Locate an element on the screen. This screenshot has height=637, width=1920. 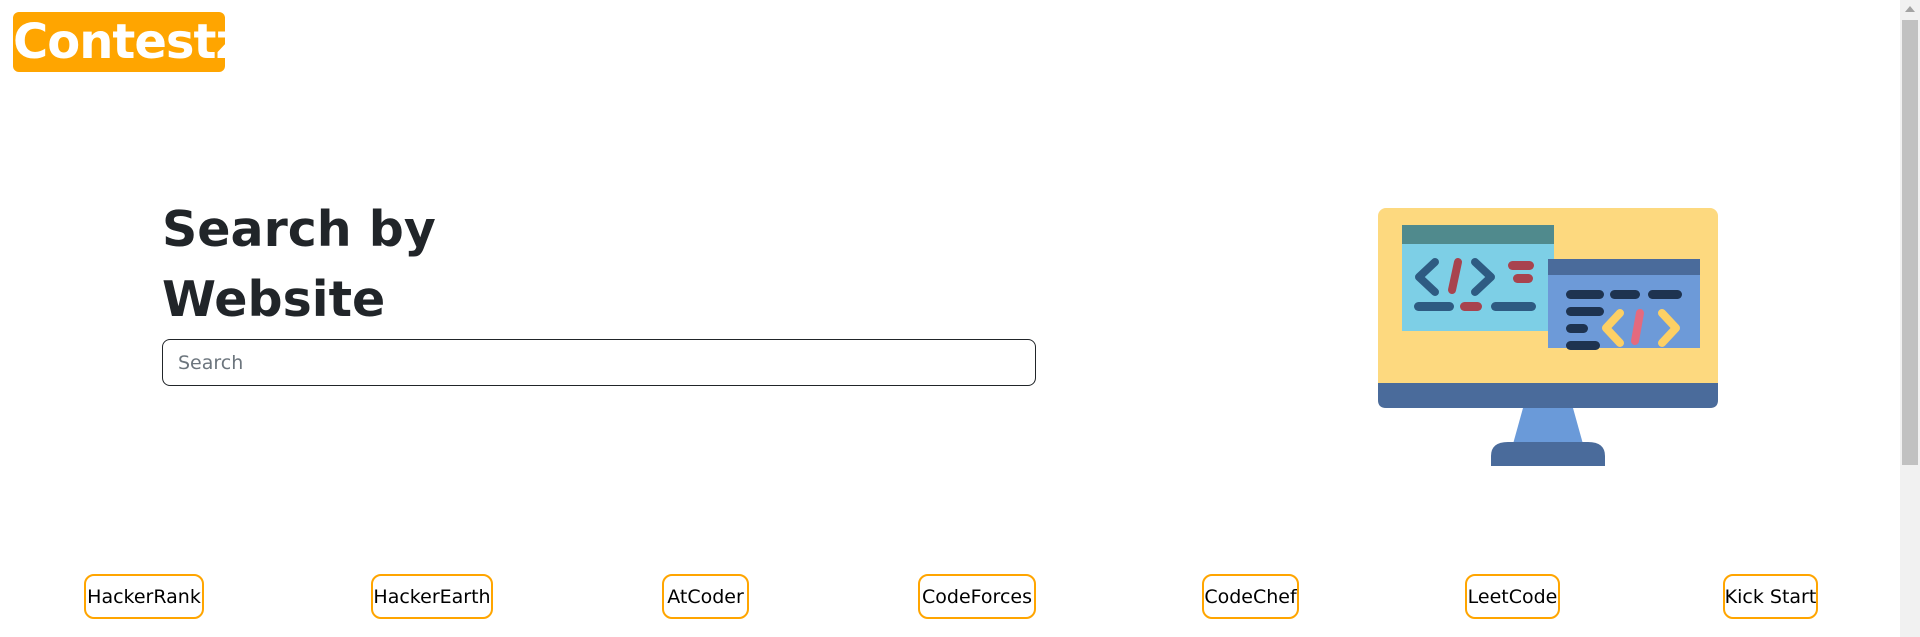
website-button-leetcode: LeetCode is located at coordinates (1512, 596).